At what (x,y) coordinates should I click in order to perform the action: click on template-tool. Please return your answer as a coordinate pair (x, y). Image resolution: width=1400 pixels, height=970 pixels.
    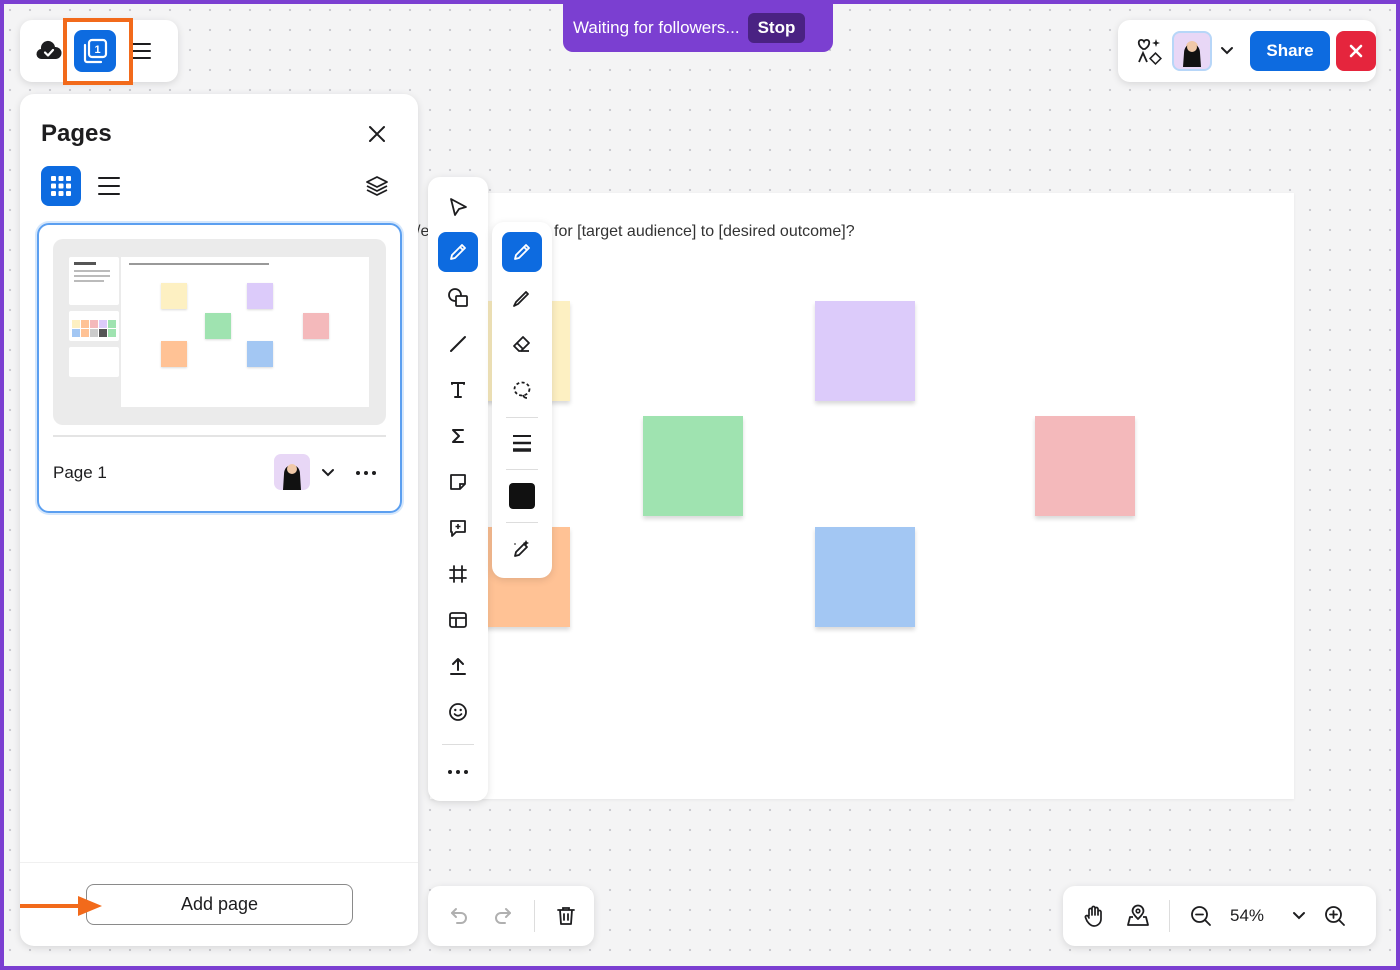
    Looking at the image, I should click on (458, 620).